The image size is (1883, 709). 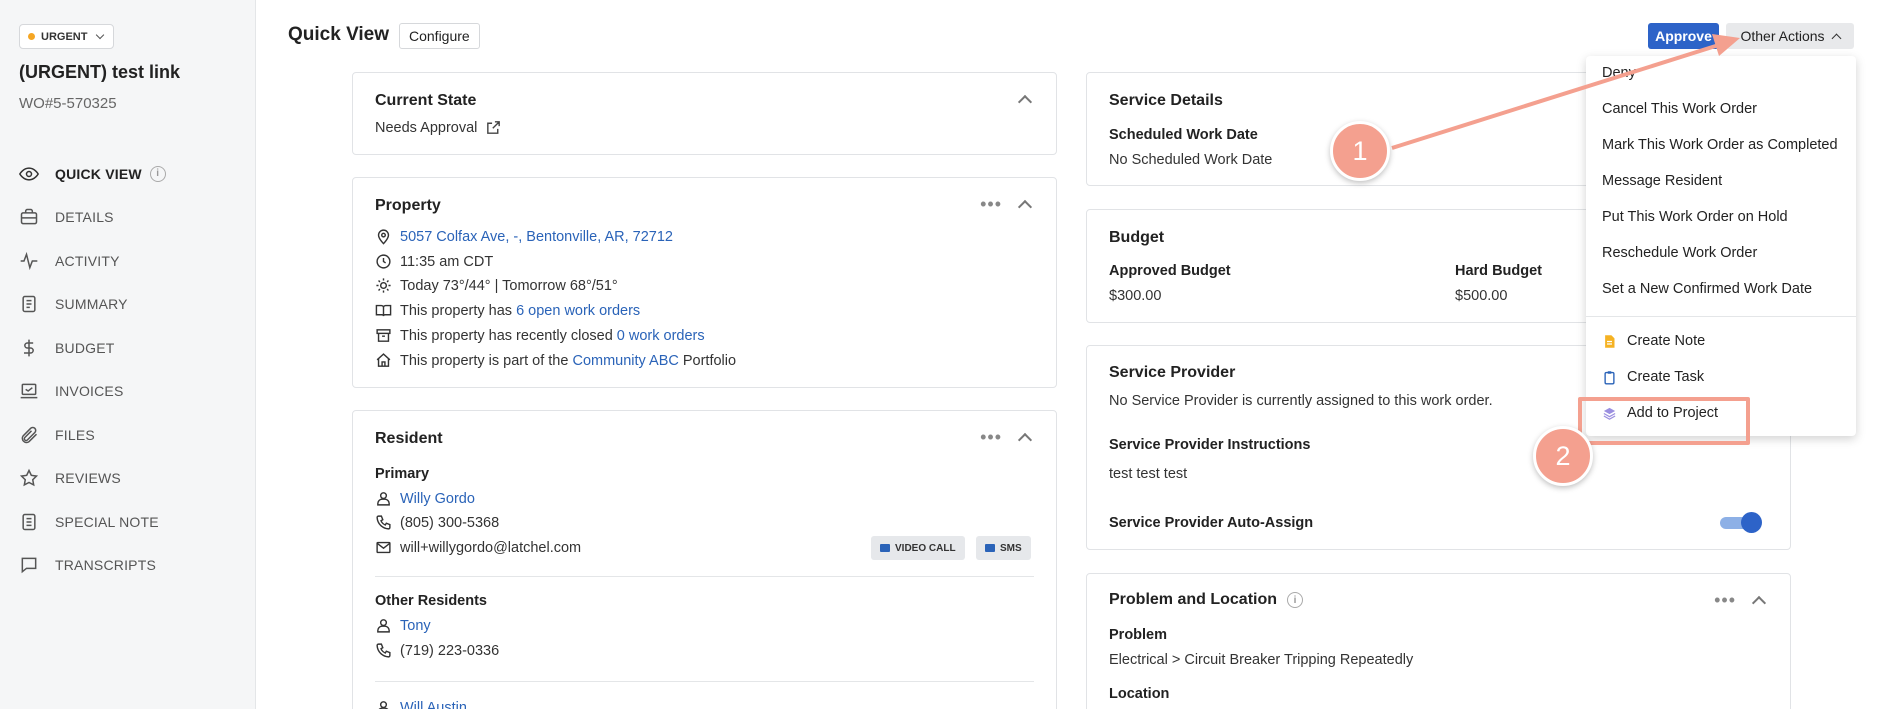 I want to click on location-label: Location, so click(x=1139, y=694).